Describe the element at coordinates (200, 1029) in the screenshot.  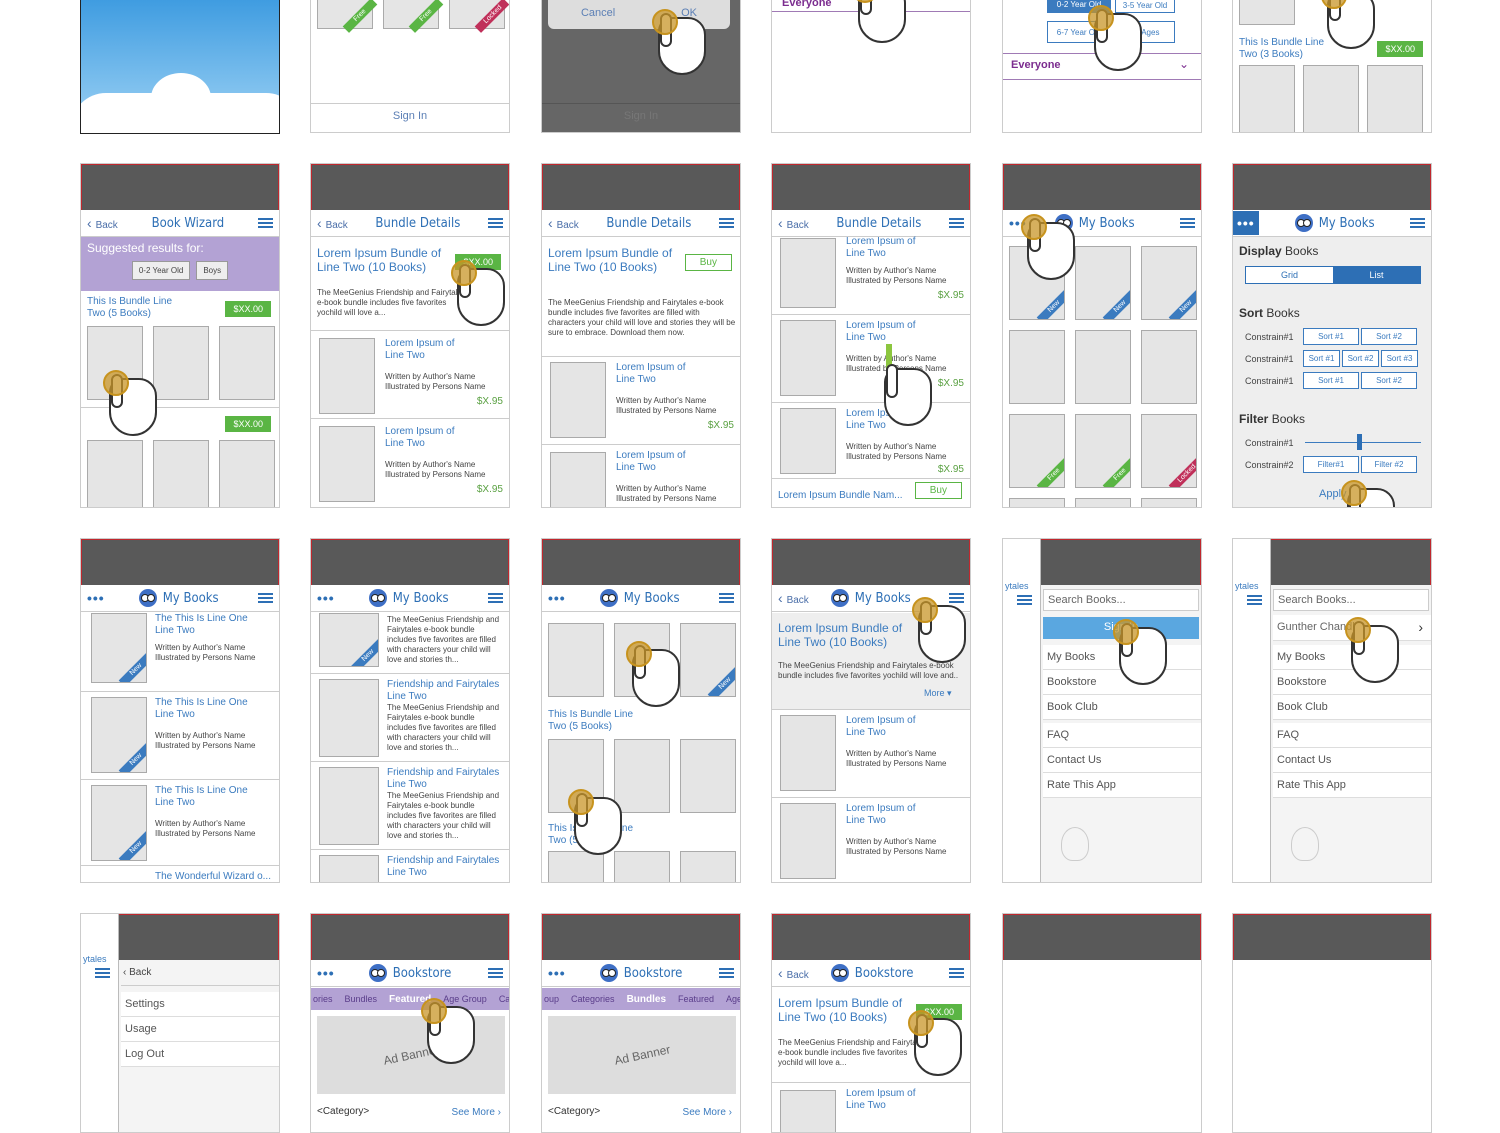
I see `menu-item-usage: Usage` at that location.